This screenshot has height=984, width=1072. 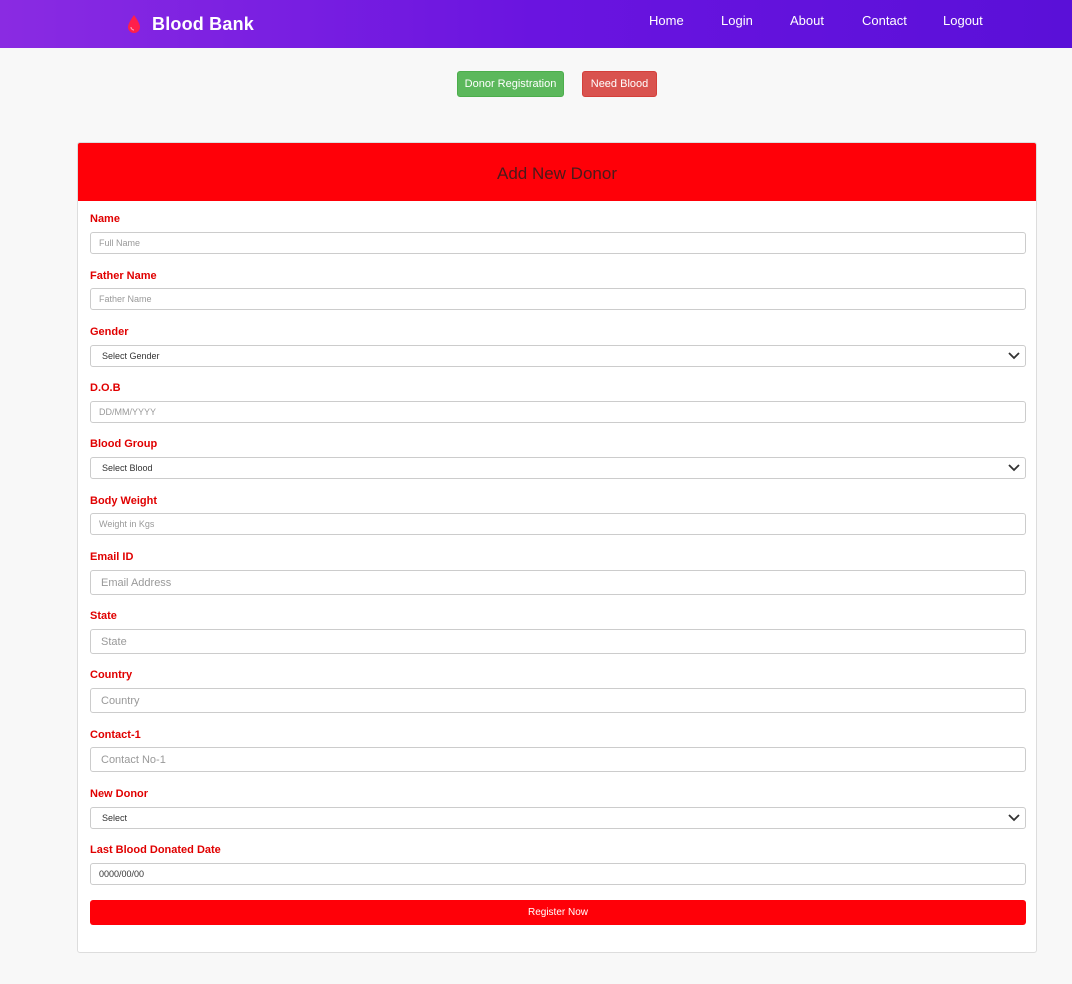 I want to click on nav-link-about: About, so click(x=807, y=20).